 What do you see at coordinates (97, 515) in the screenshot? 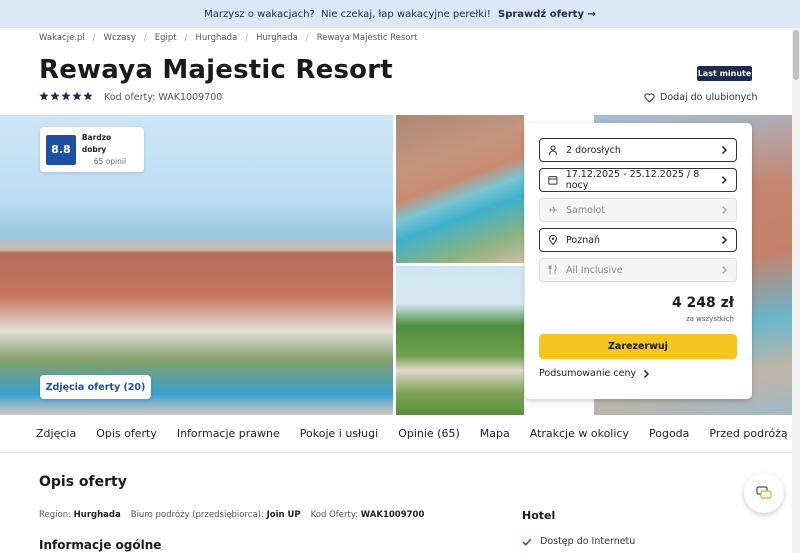
I see `region-value: Hurghada` at bounding box center [97, 515].